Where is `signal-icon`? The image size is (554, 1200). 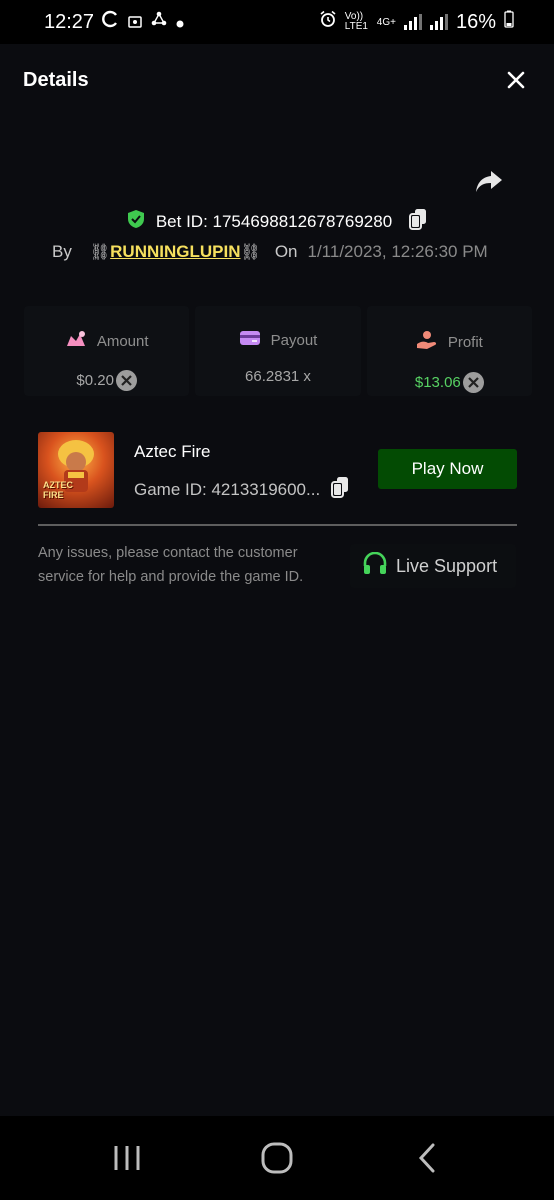
signal-icon is located at coordinates (412, 22).